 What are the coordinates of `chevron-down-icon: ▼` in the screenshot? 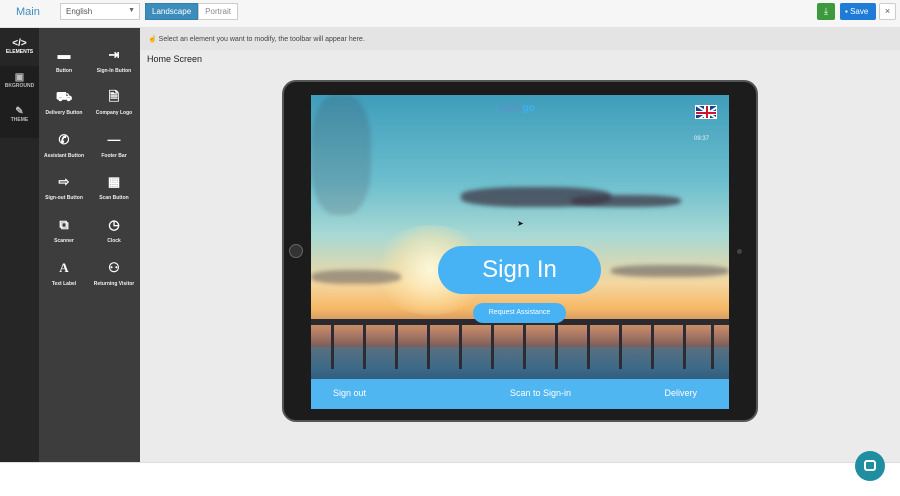 It's located at (131, 10).